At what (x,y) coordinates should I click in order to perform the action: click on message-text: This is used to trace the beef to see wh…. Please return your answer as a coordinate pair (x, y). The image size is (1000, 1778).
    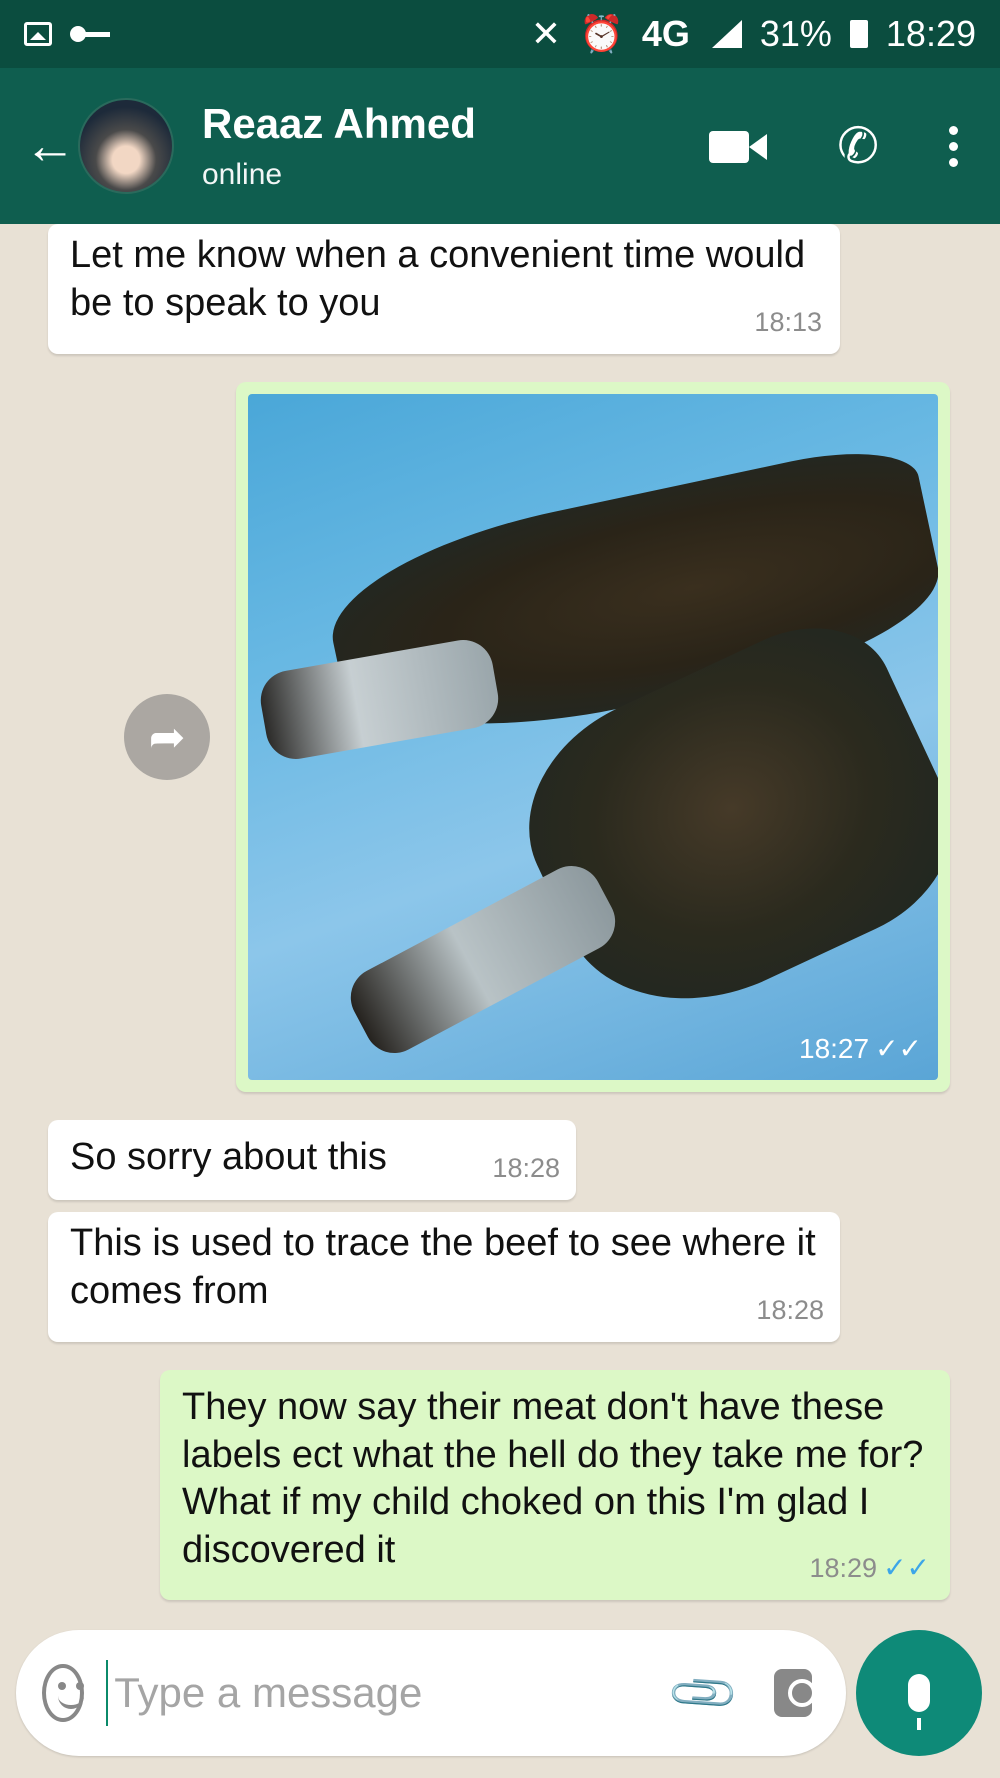
    Looking at the image, I should click on (443, 1267).